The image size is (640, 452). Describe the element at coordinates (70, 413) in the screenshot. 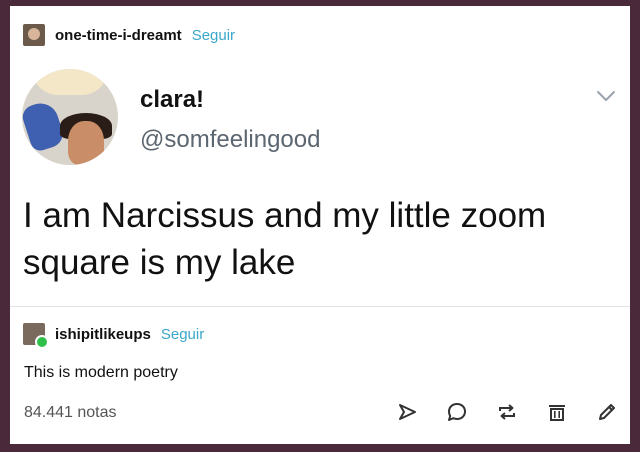

I see `notes-count: 84.441 notas` at that location.